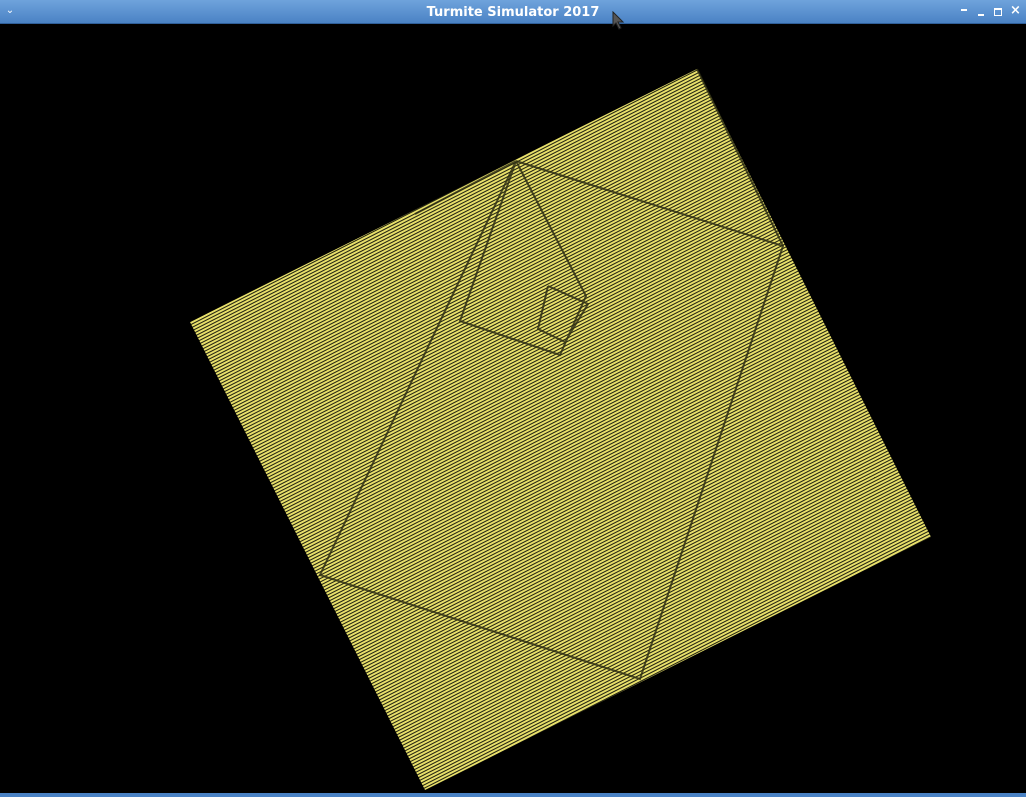 Image resolution: width=1026 pixels, height=797 pixels. I want to click on chevron-down-icon: ⌄, so click(10, 10).